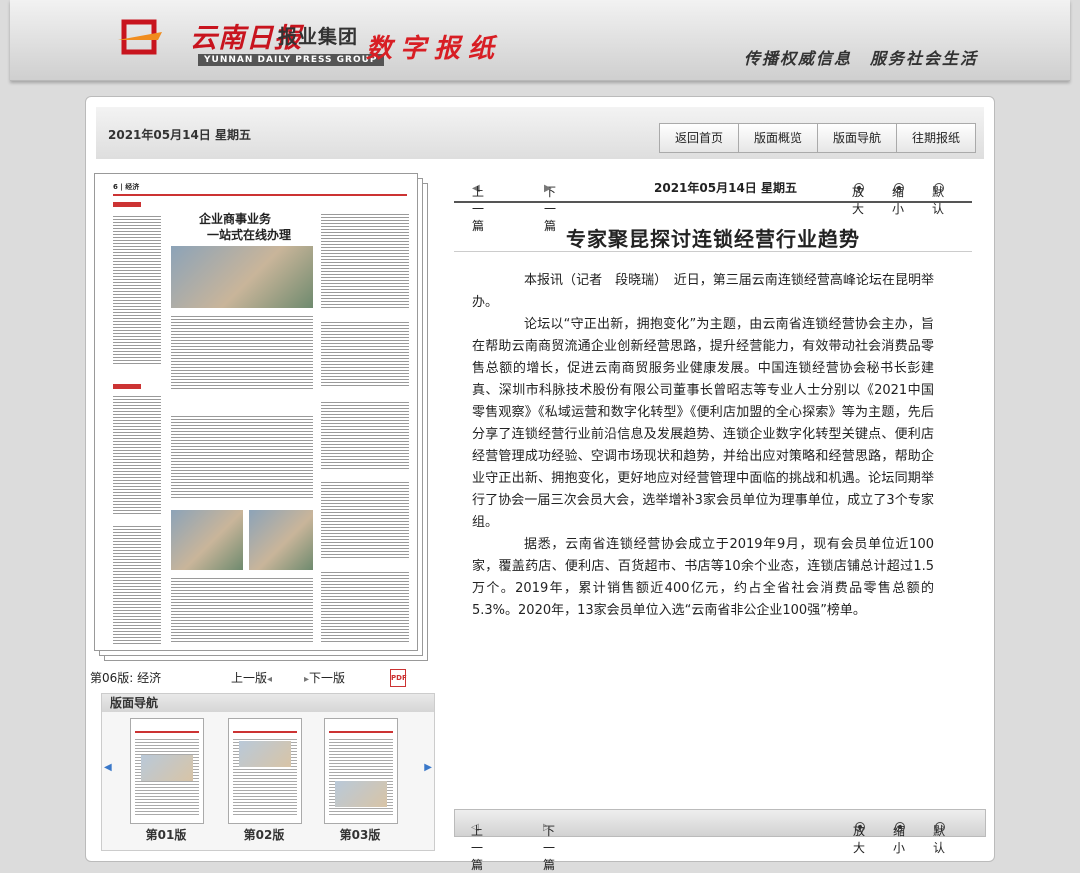 The width and height of the screenshot is (1080, 873). Describe the element at coordinates (547, 827) in the screenshot. I see `arrow-right-icon: ▷` at that location.